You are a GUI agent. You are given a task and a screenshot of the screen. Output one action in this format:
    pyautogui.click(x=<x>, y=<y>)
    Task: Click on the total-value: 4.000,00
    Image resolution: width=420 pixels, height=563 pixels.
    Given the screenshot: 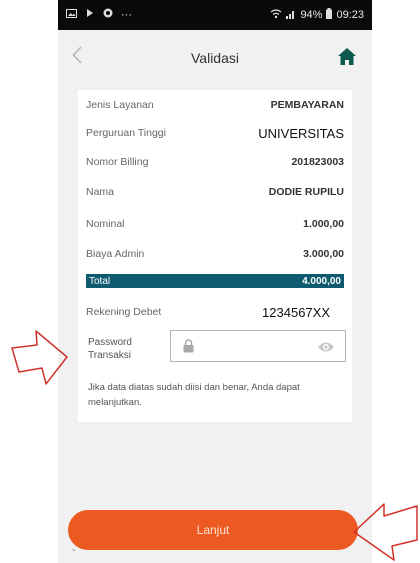 What is the action you would take?
    pyautogui.click(x=321, y=281)
    